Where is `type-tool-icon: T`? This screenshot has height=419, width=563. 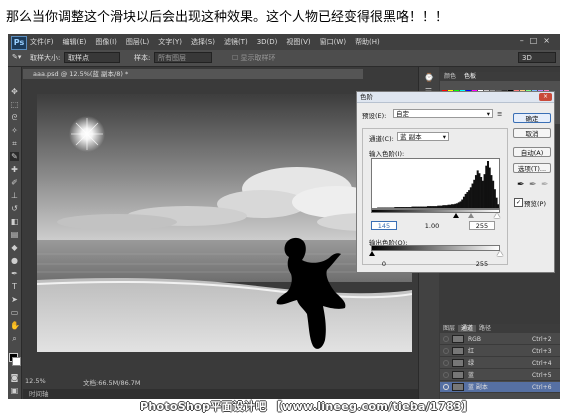
type-tool-icon: T is located at coordinates (14, 286).